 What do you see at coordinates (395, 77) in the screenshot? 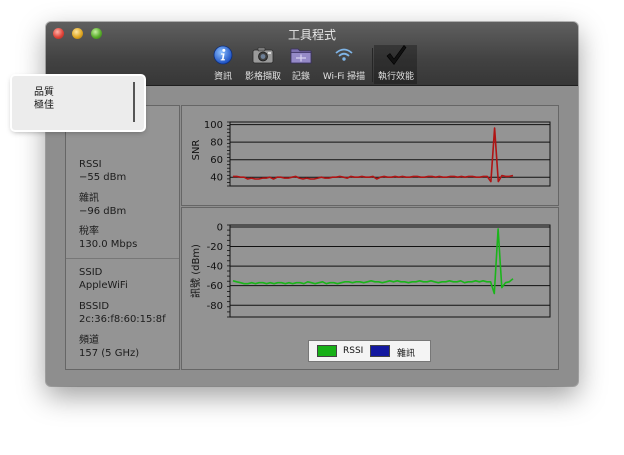
I see `toolbar-performance-label: 執行效能` at bounding box center [395, 77].